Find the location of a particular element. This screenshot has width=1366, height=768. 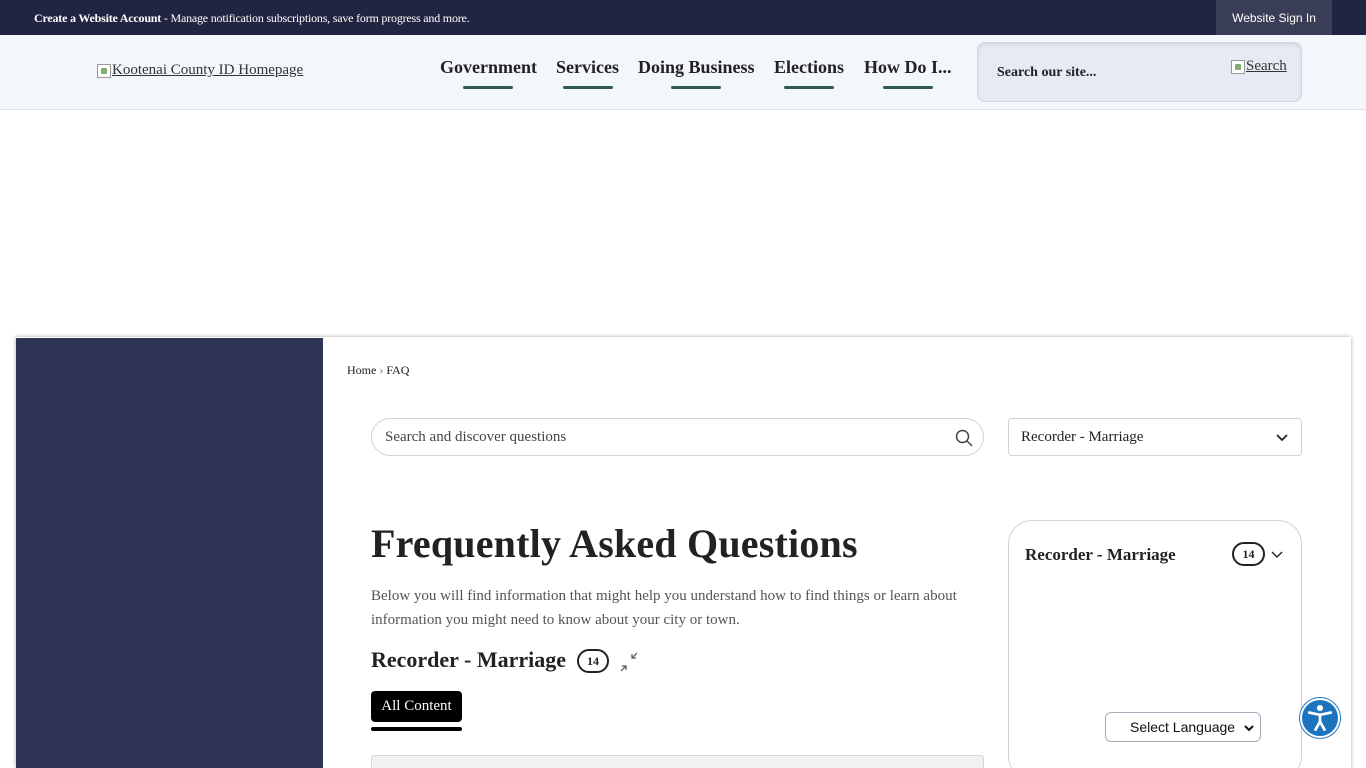

website-sign-in-button: Website Sign In is located at coordinates (1274, 17).